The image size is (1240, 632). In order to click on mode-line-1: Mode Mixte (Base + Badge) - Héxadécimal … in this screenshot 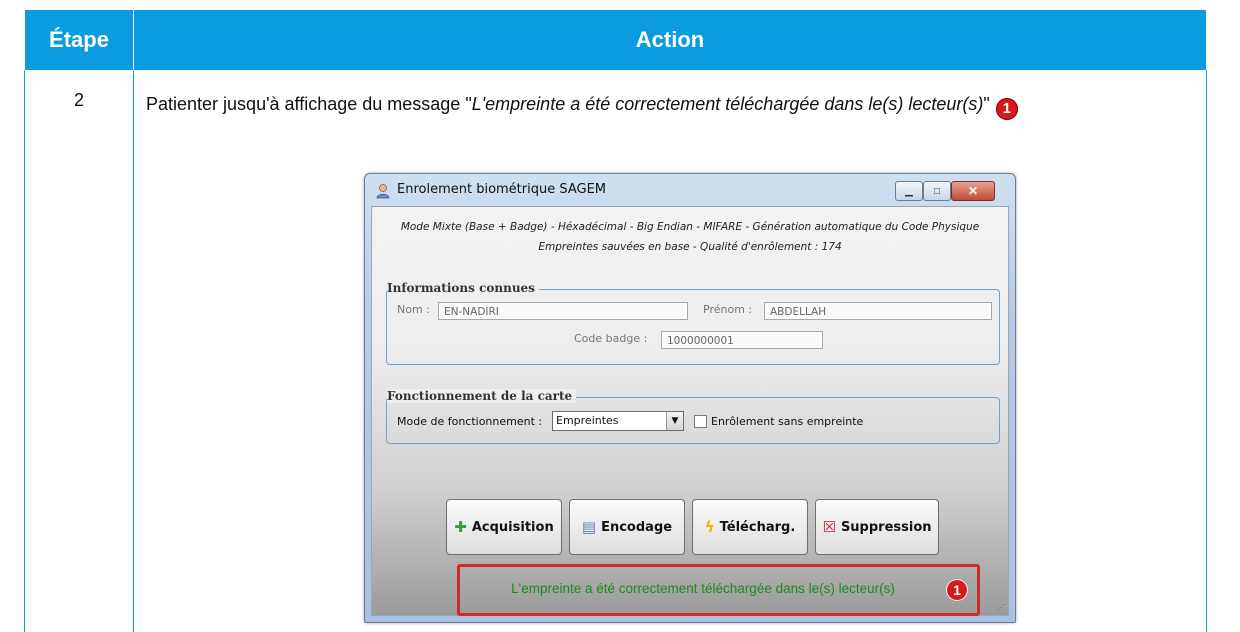, I will do `click(690, 227)`.